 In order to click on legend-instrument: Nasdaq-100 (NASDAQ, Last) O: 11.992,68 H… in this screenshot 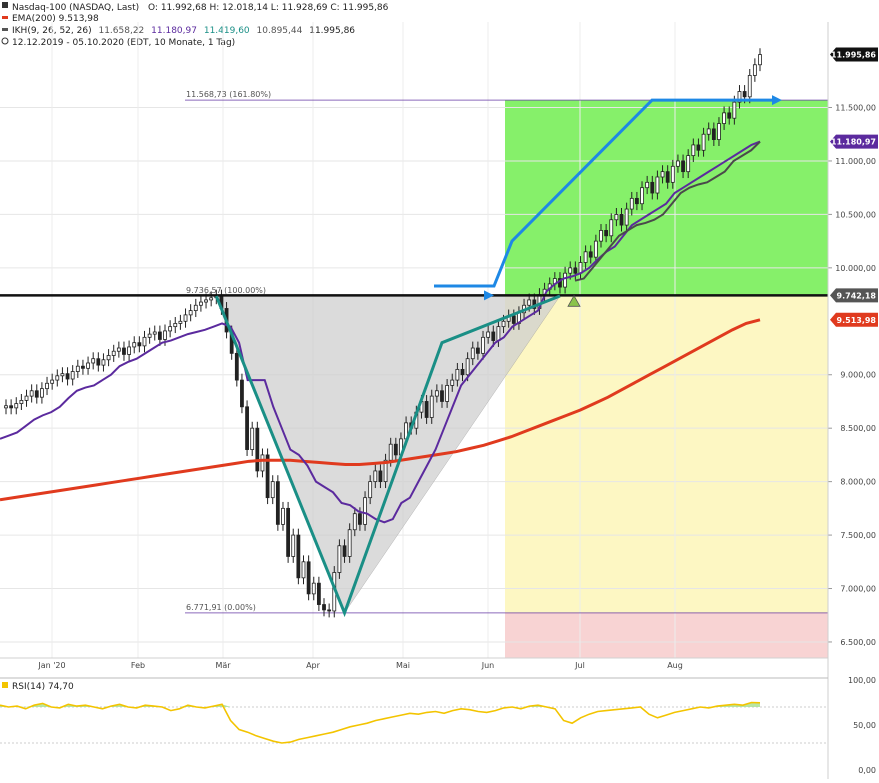, I will do `click(200, 8)`.